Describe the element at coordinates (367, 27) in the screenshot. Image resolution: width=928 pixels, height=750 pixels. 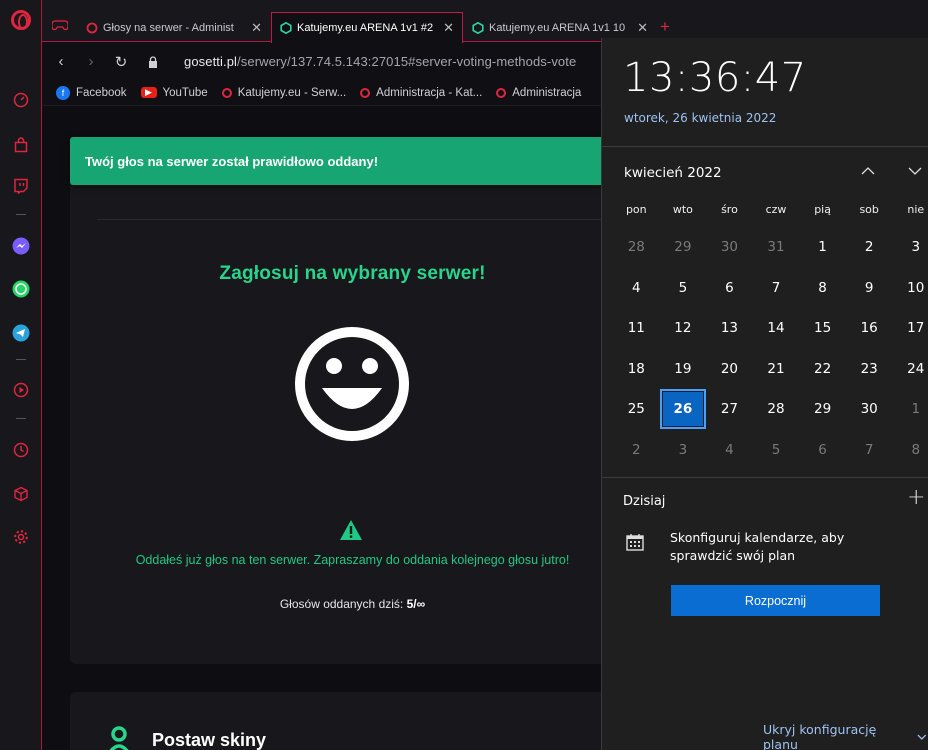
I see `tab-arena-2: Katujemy.eu ARENA 1v1 #2 ✕` at that location.